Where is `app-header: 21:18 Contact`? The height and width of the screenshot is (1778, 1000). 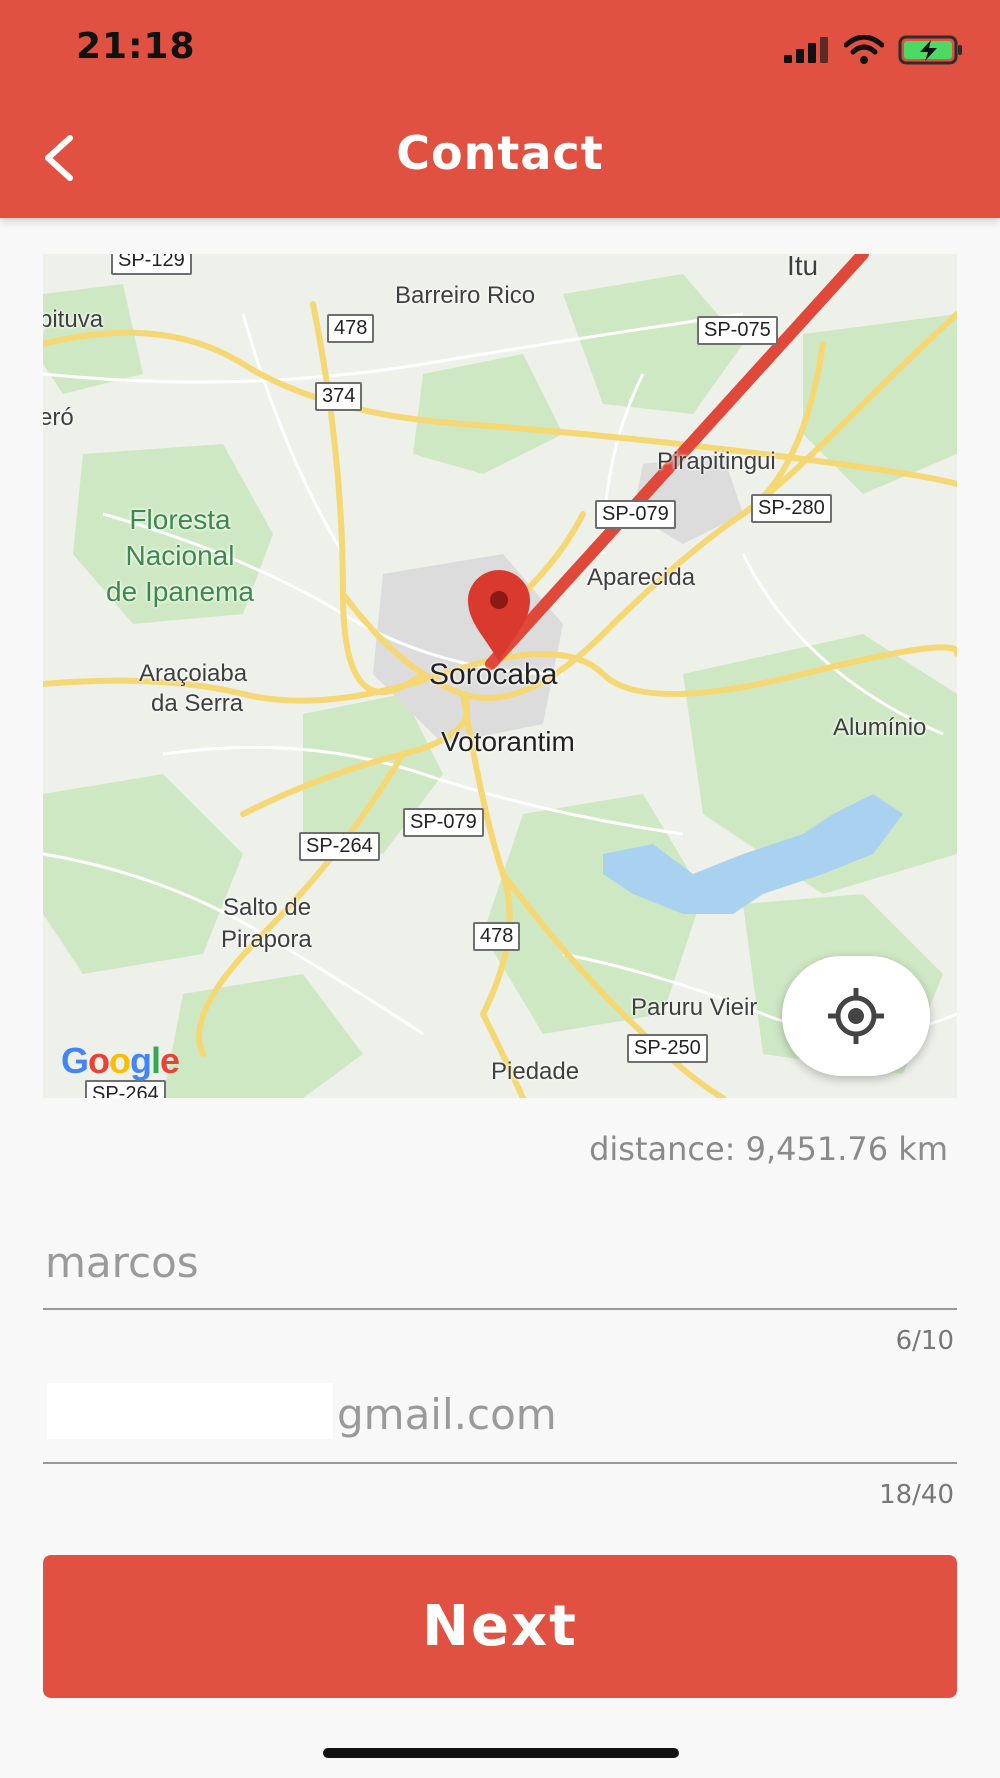 app-header: 21:18 Contact is located at coordinates (500, 109).